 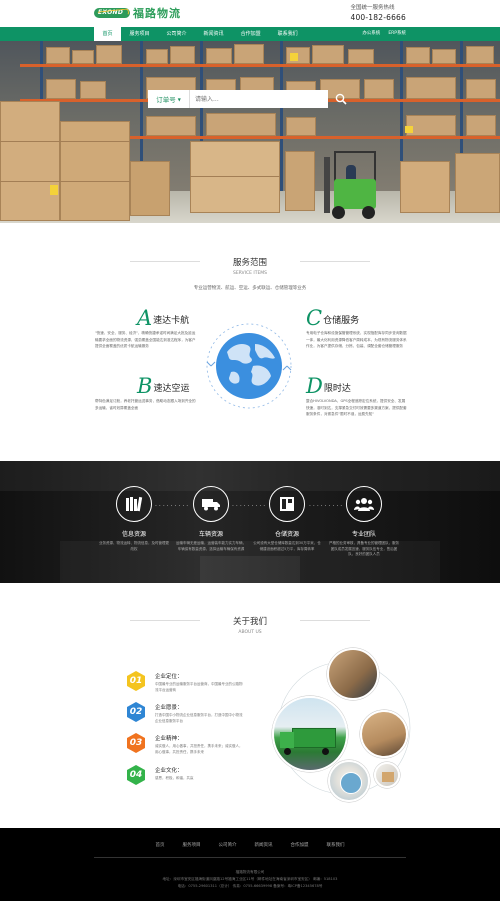 I want to click on order-search-input, so click(x=259, y=99).